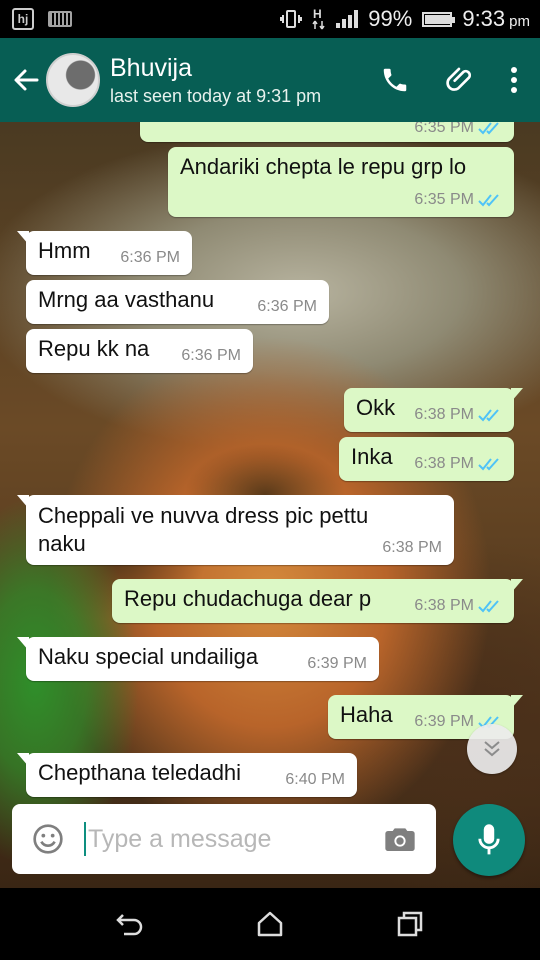  I want to click on system-nav-bar, so click(270, 924).